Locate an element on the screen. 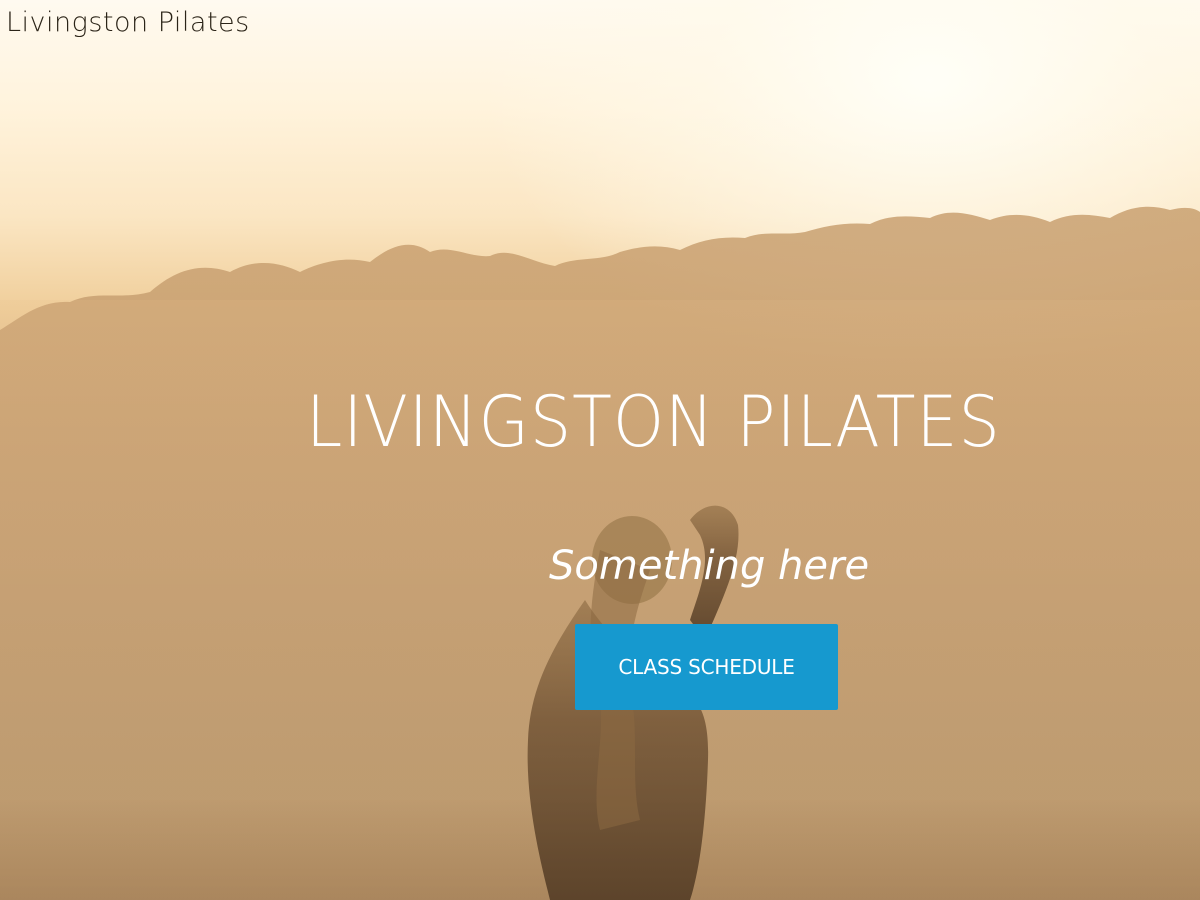 Image resolution: width=1200 pixels, height=900 pixels. hero-tagline: Something here is located at coordinates (709, 566).